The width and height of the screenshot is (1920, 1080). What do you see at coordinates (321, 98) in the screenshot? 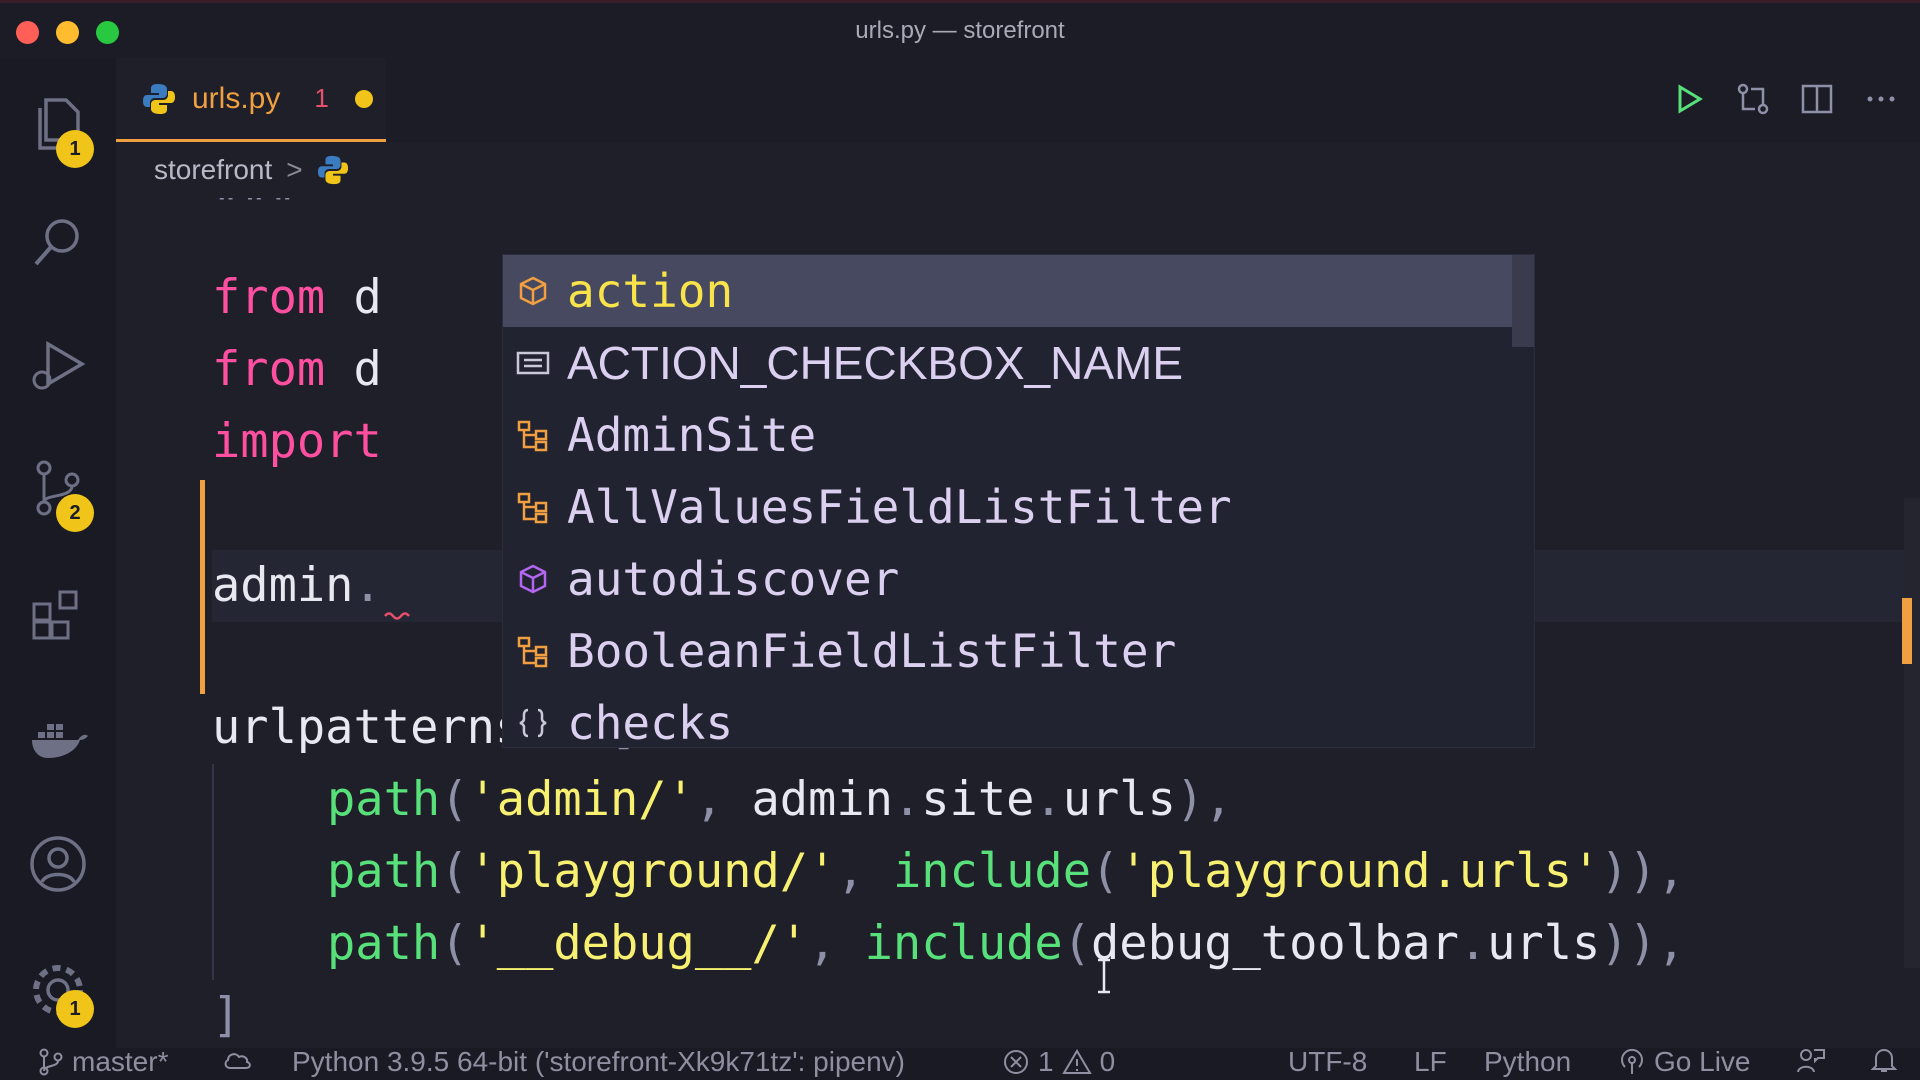
I see `tab-problem-count: 1` at bounding box center [321, 98].